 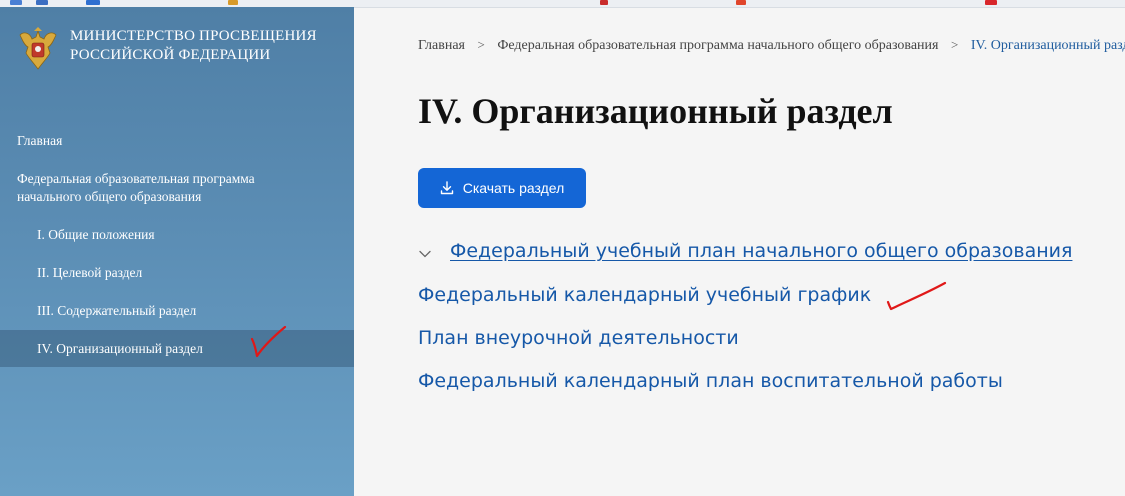 What do you see at coordinates (38, 50) in the screenshot?
I see `coat-of-arms-logo-icon` at bounding box center [38, 50].